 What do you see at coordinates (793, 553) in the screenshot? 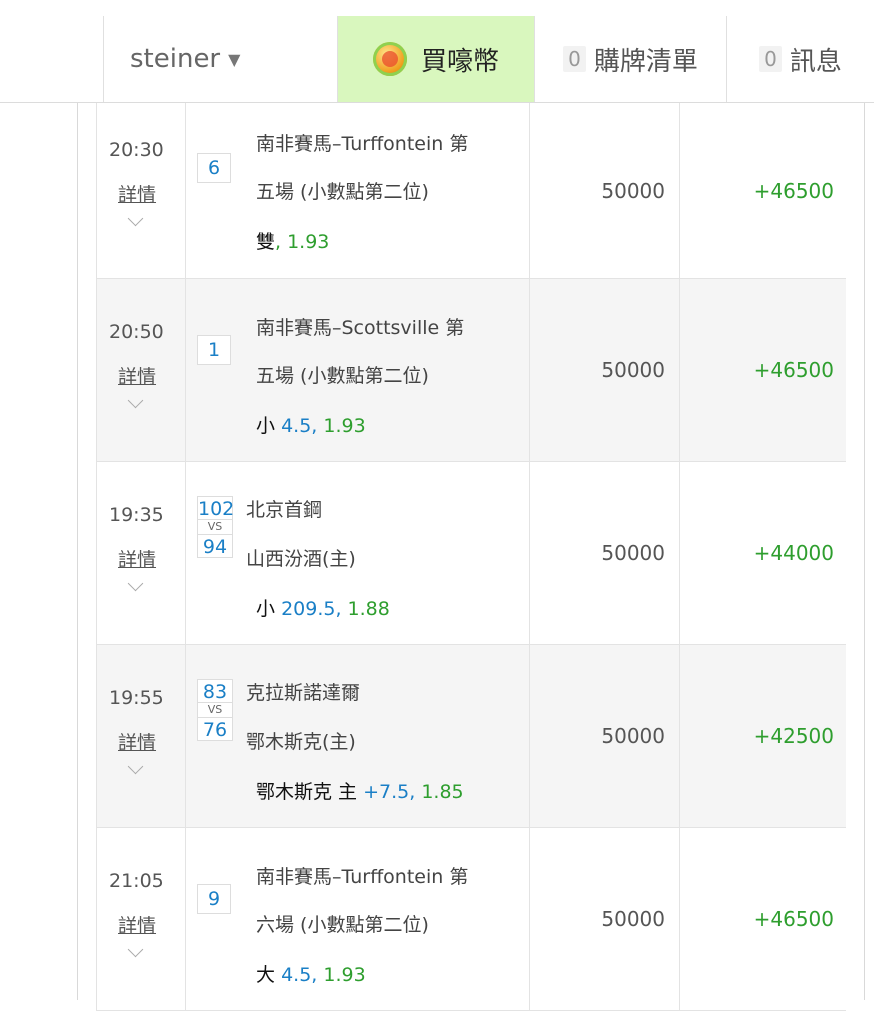
I see `win-amount-cell: +44000` at bounding box center [793, 553].